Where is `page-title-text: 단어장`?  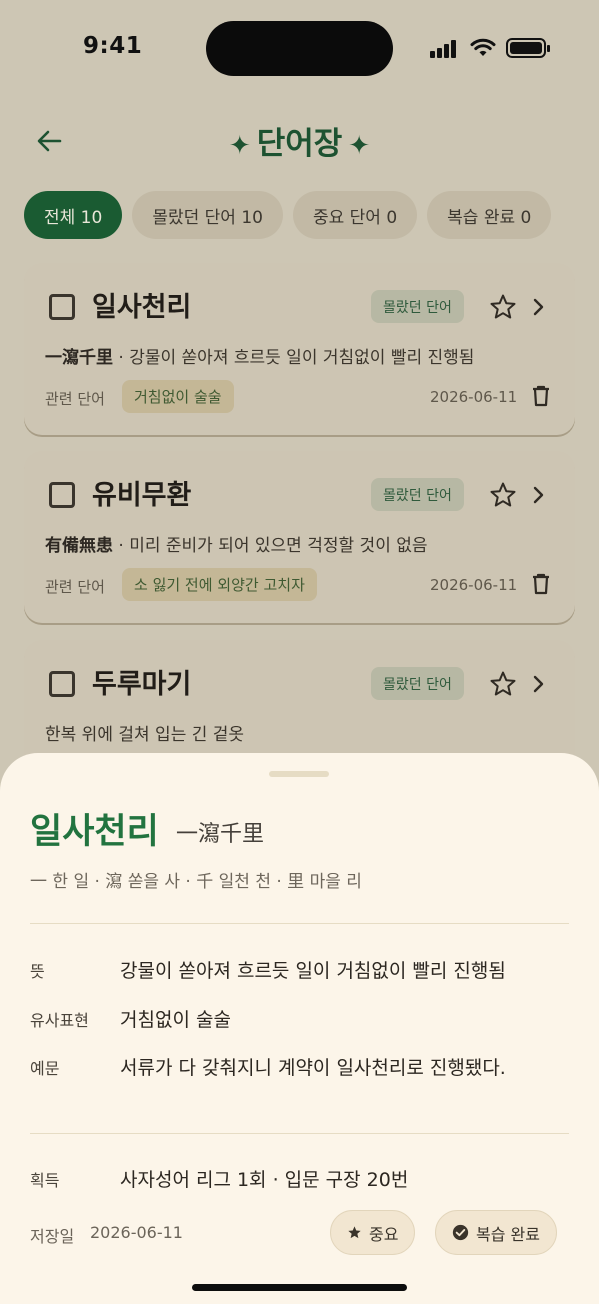
page-title-text: 단어장 is located at coordinates (299, 144).